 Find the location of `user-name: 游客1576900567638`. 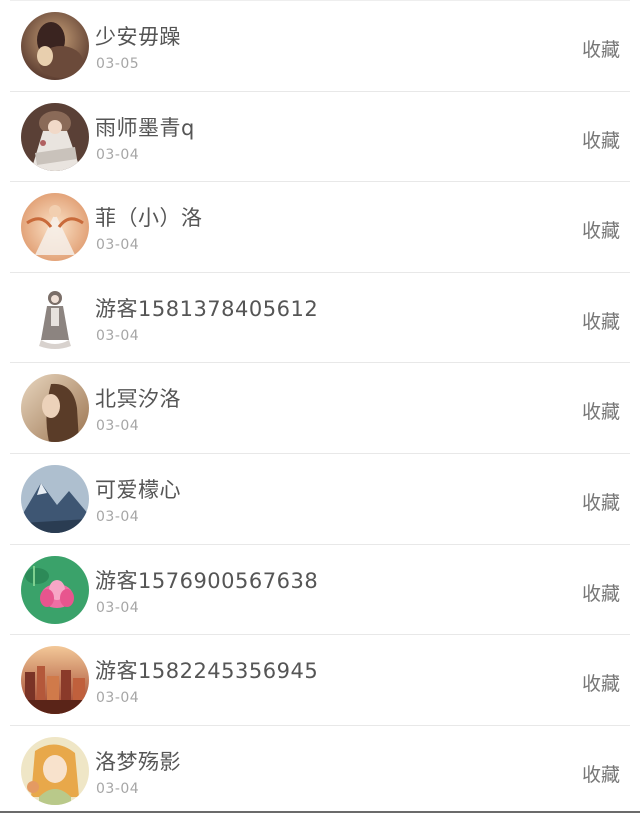

user-name: 游客1576900567638 is located at coordinates (207, 580).